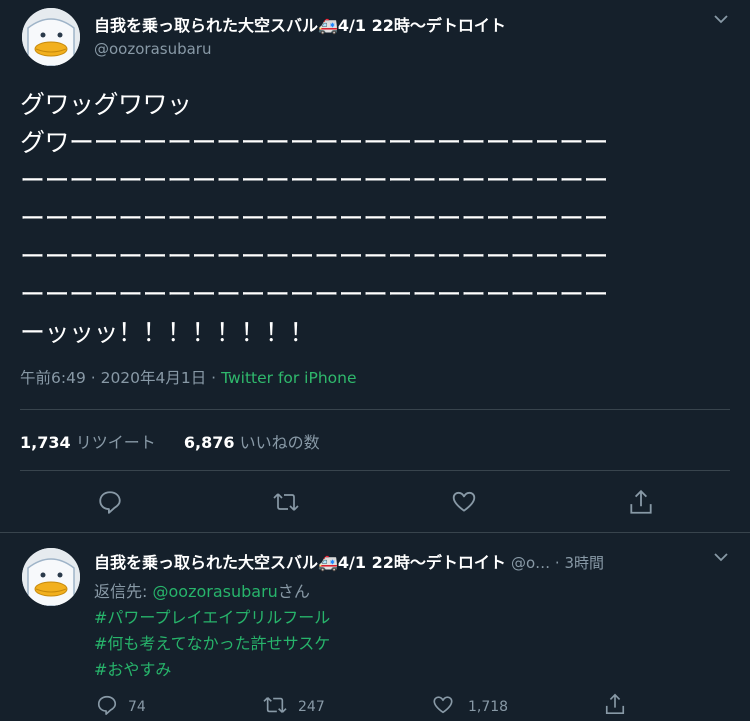  I want to click on reply-avatar, so click(51, 577).